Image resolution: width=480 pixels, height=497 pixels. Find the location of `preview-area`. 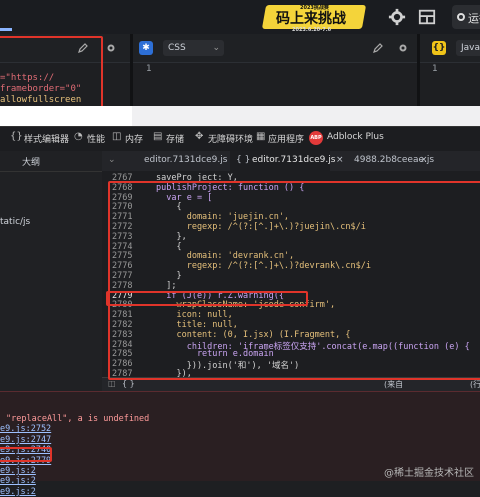

preview-area is located at coordinates (240, 116).